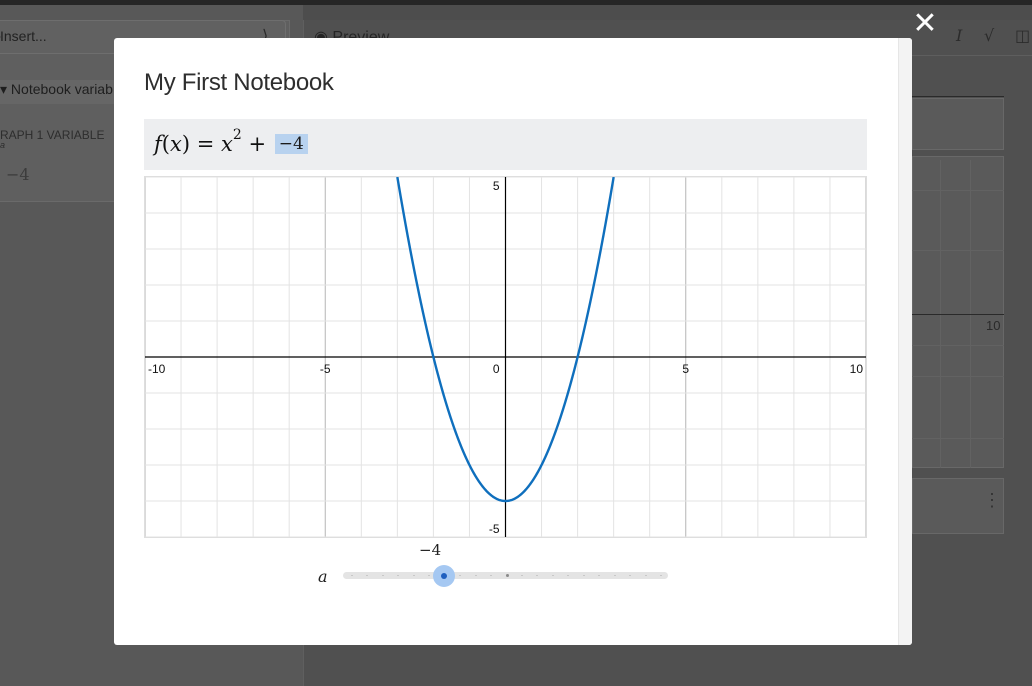  I want to click on graph-variable-name: a, so click(3, 145).